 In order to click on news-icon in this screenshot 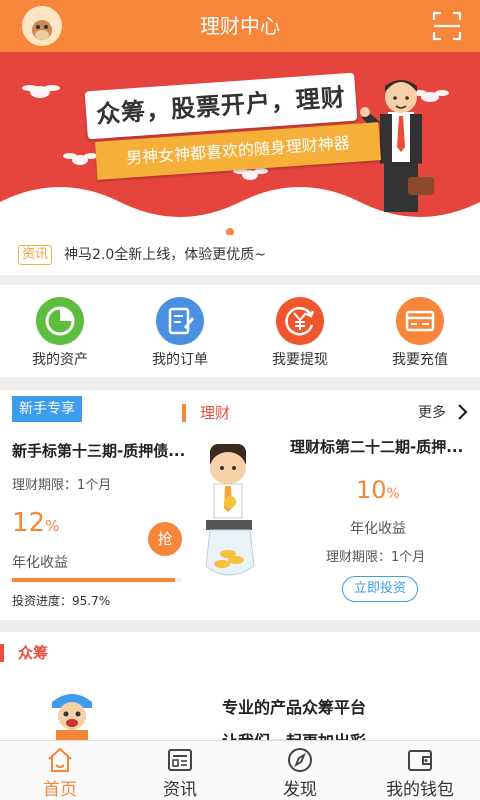, I will do `click(180, 760)`.